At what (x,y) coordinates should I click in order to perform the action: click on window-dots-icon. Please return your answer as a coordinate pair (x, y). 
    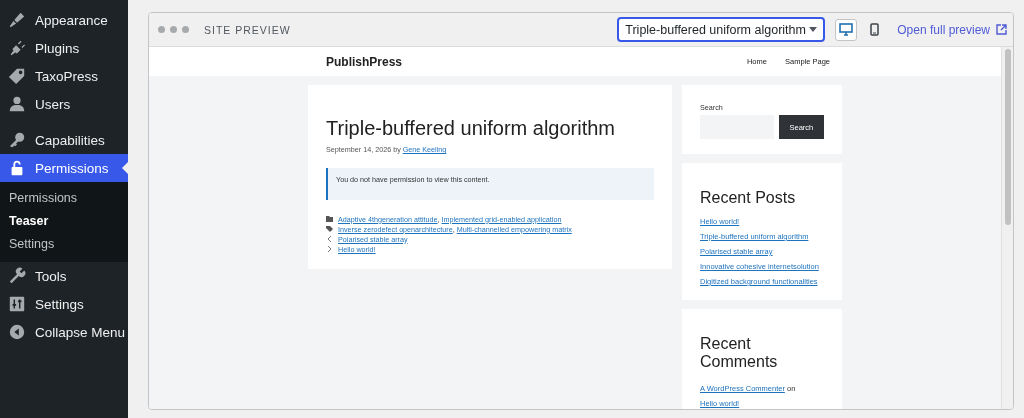
    Looking at the image, I should click on (173, 29).